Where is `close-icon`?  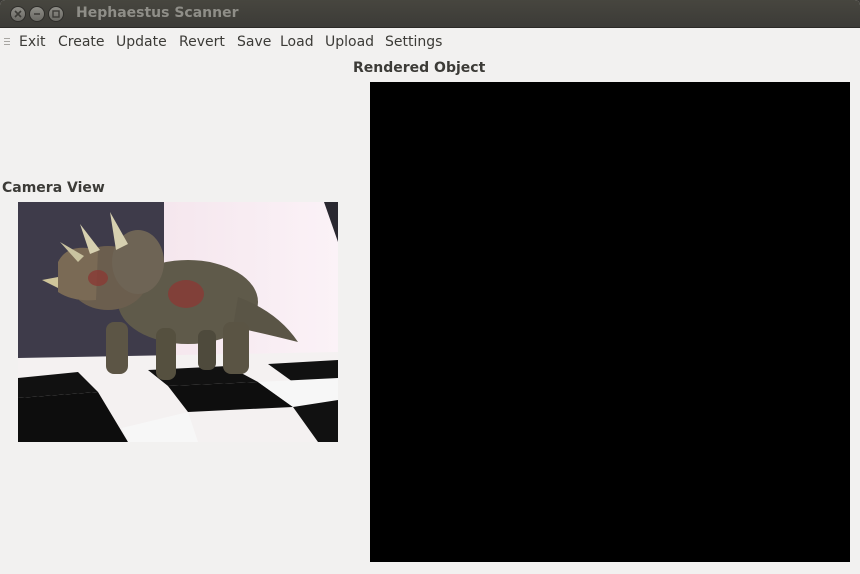 close-icon is located at coordinates (18, 14).